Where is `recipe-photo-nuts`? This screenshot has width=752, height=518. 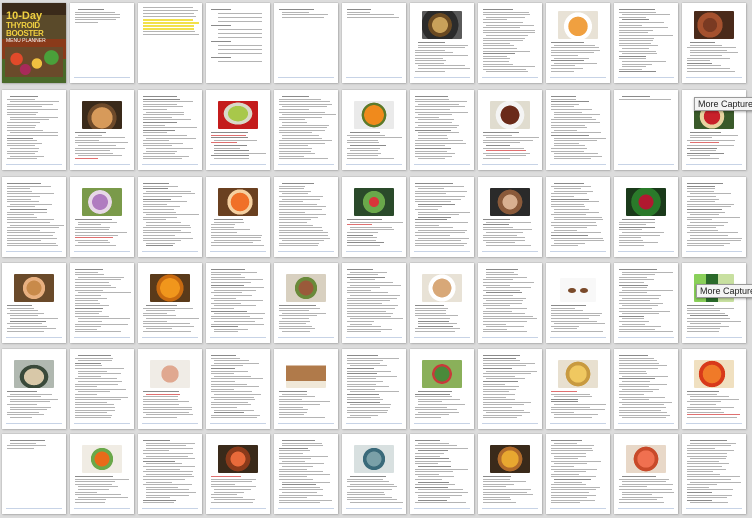 recipe-photo-nuts is located at coordinates (578, 290).